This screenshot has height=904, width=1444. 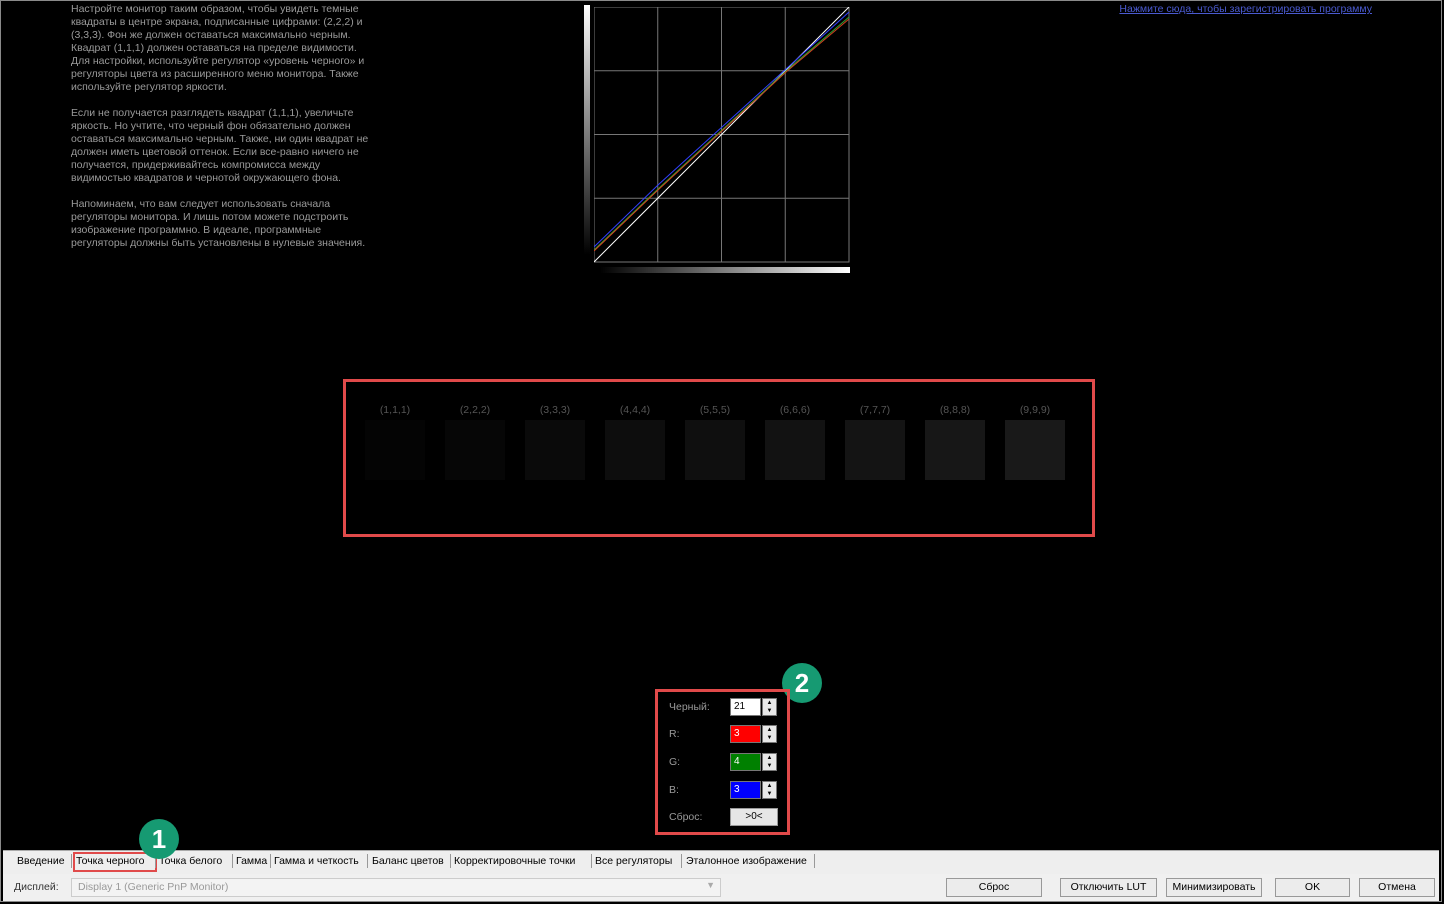 I want to click on tab-all-controls: Все регуляторы, so click(x=633, y=861).